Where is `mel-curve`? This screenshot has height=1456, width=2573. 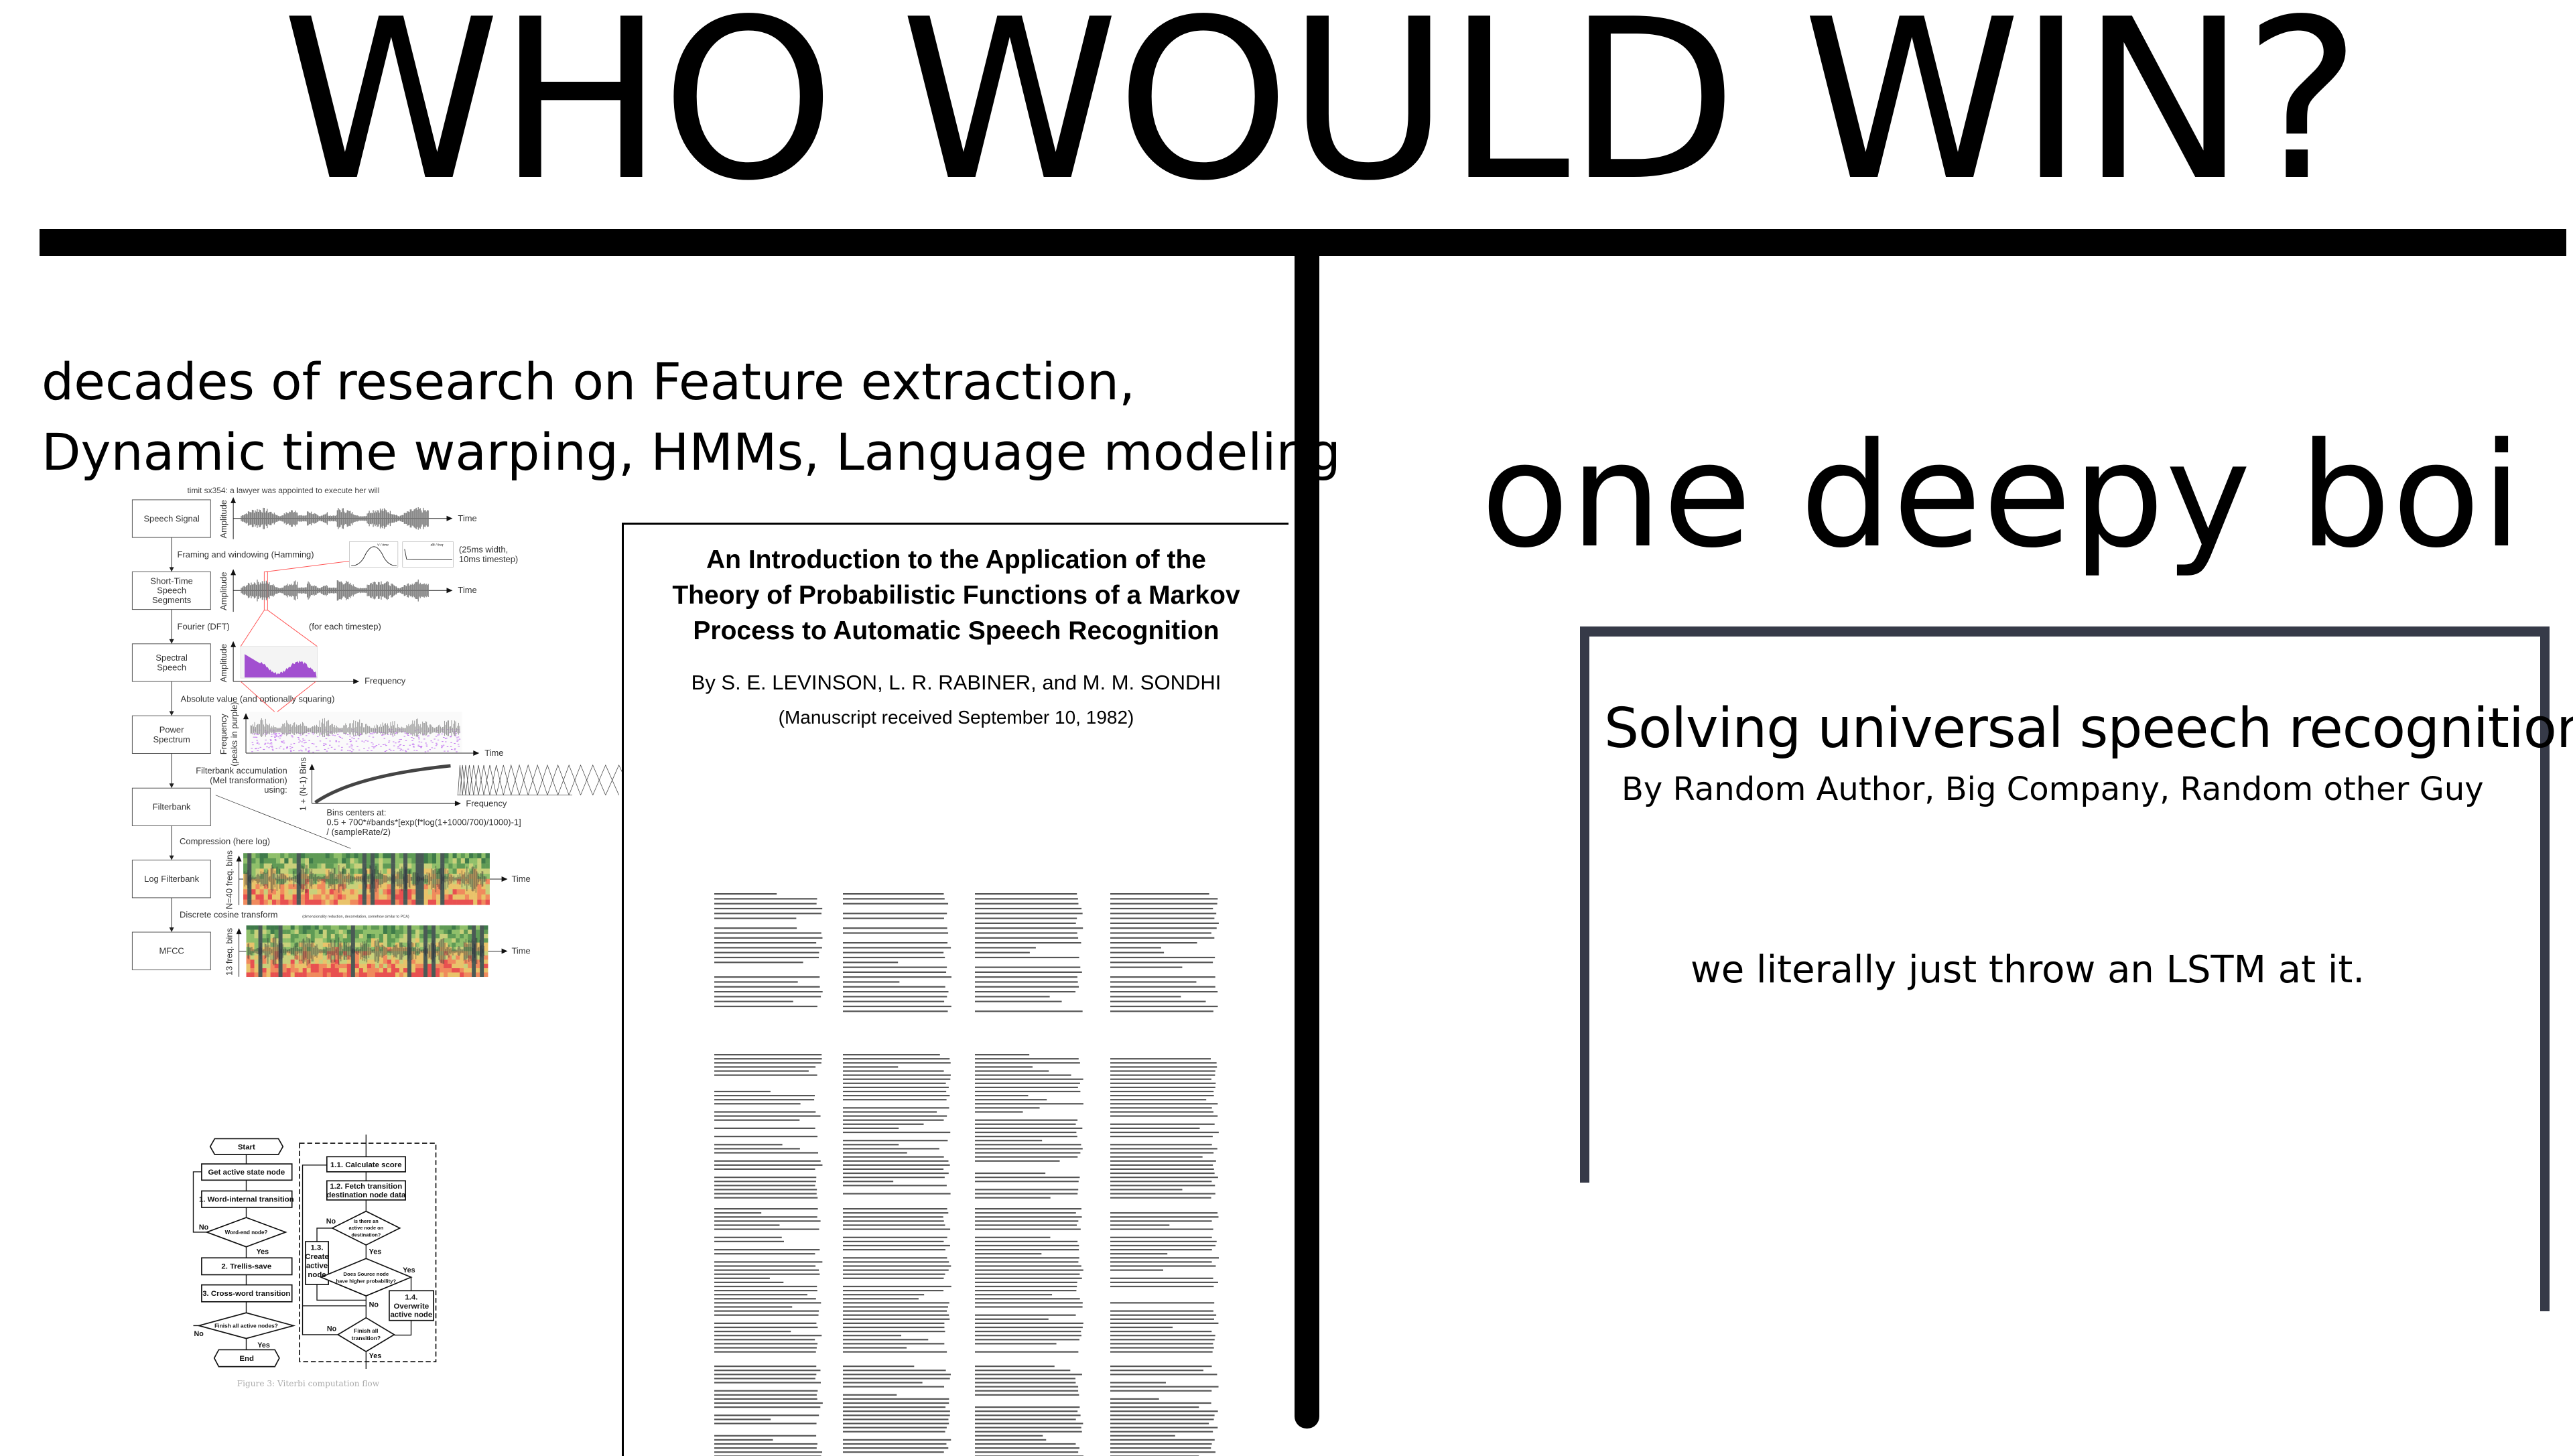
mel-curve is located at coordinates (382, 784).